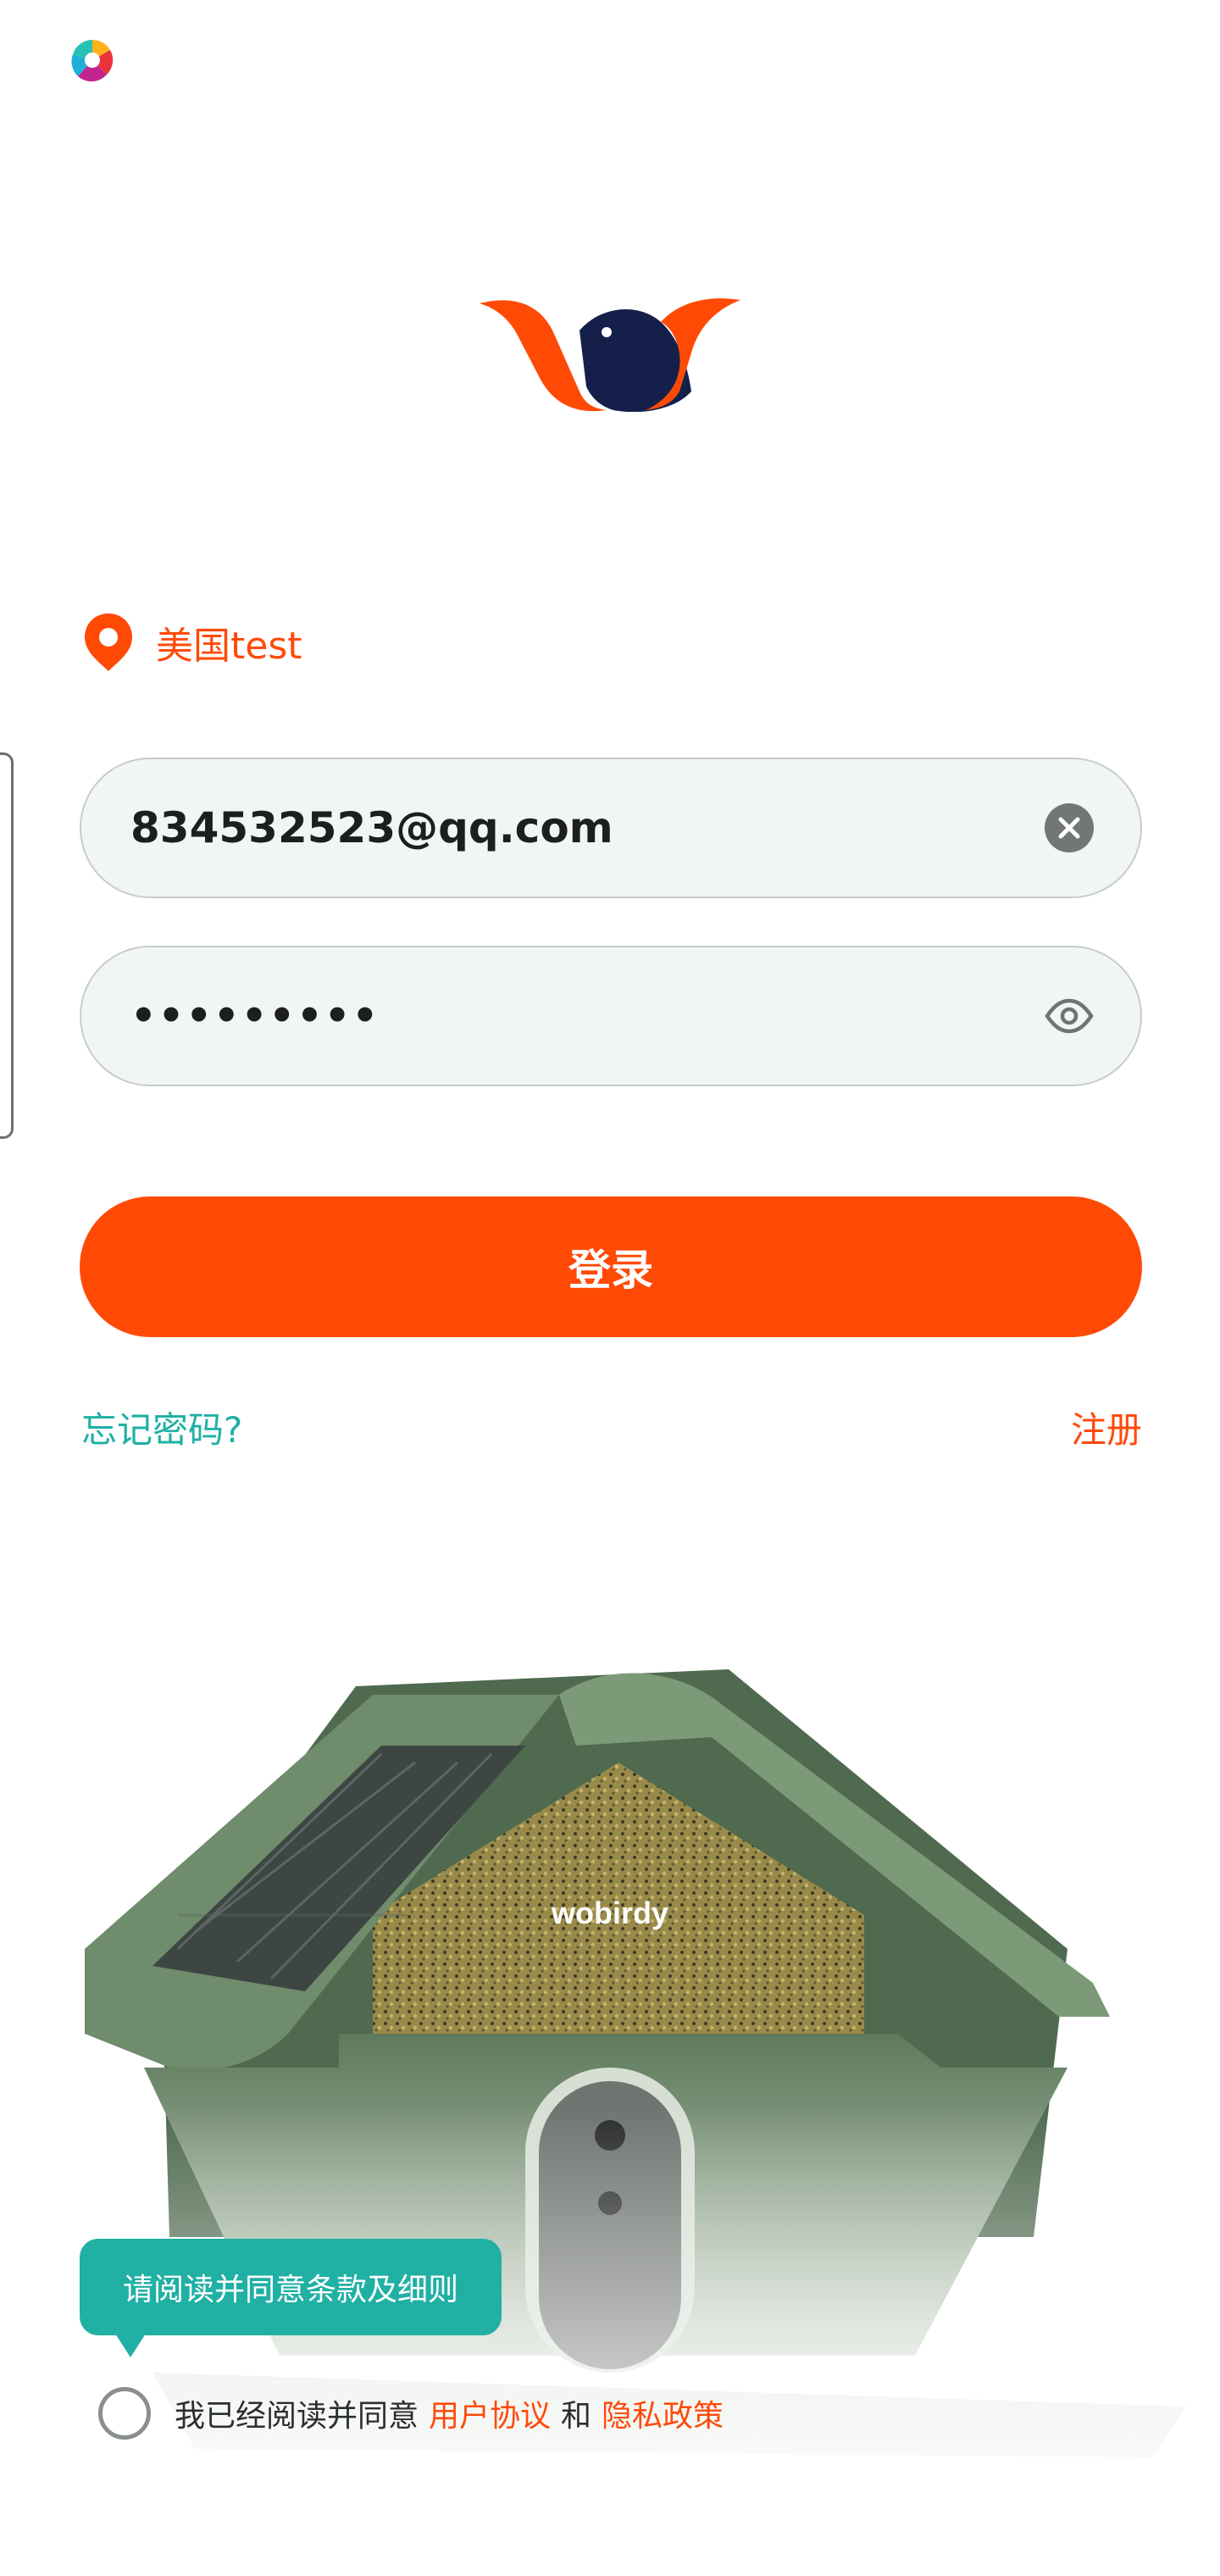 The height and width of the screenshot is (2576, 1220). I want to click on password-value: •••••••••, so click(587, 1016).